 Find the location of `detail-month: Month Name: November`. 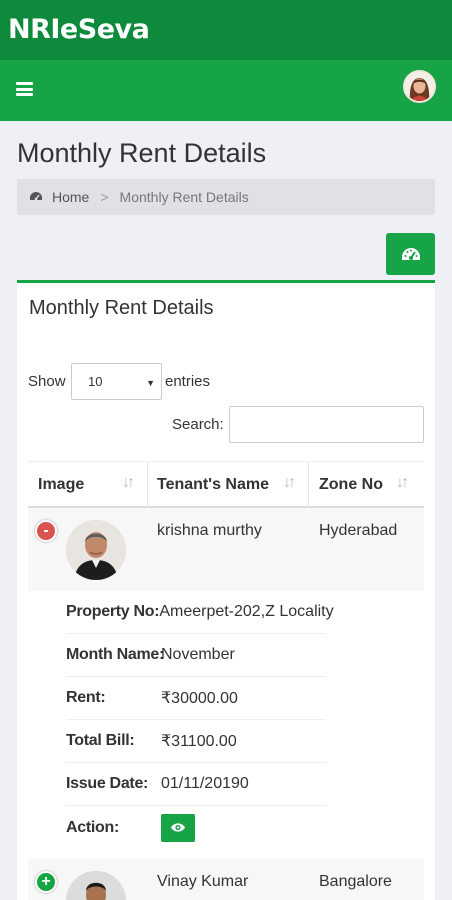

detail-month: Month Name: November is located at coordinates (196, 655).